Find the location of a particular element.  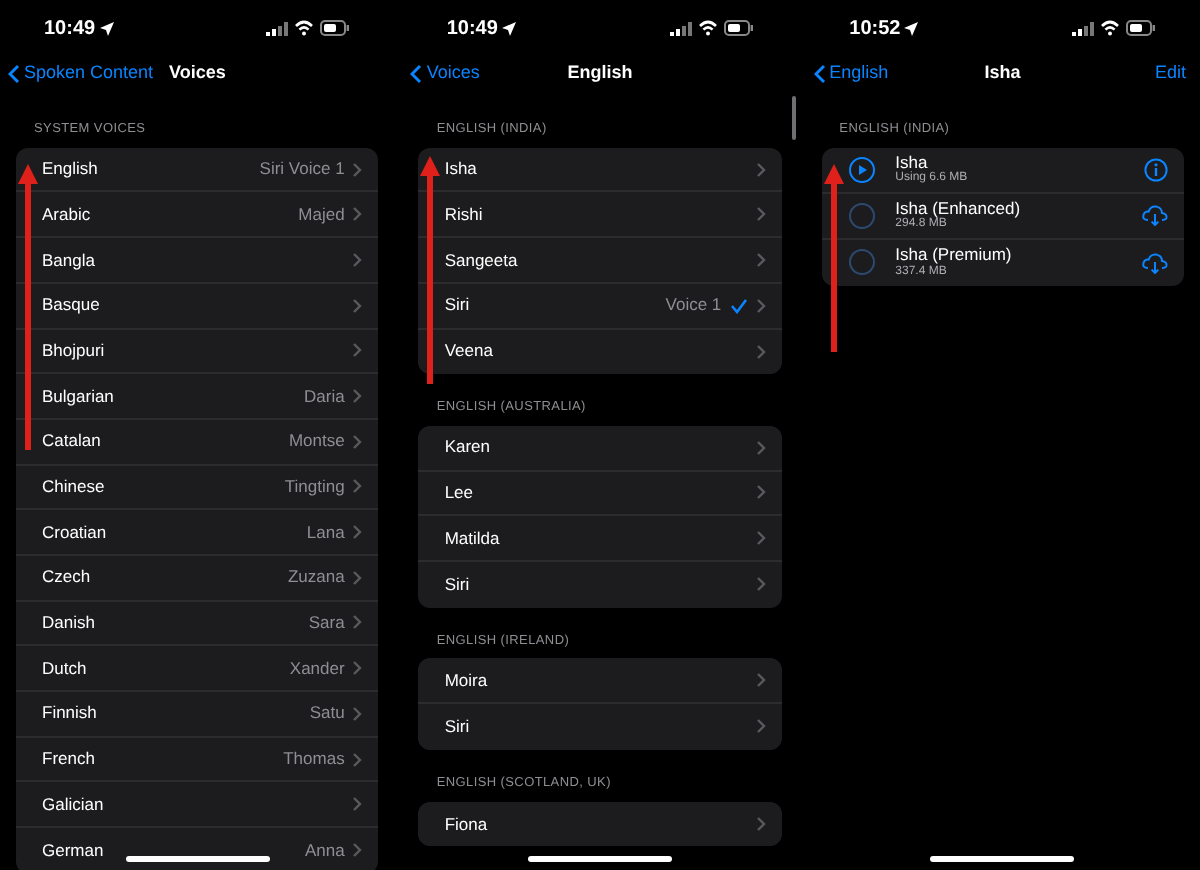

row-value: Majed is located at coordinates (321, 214).